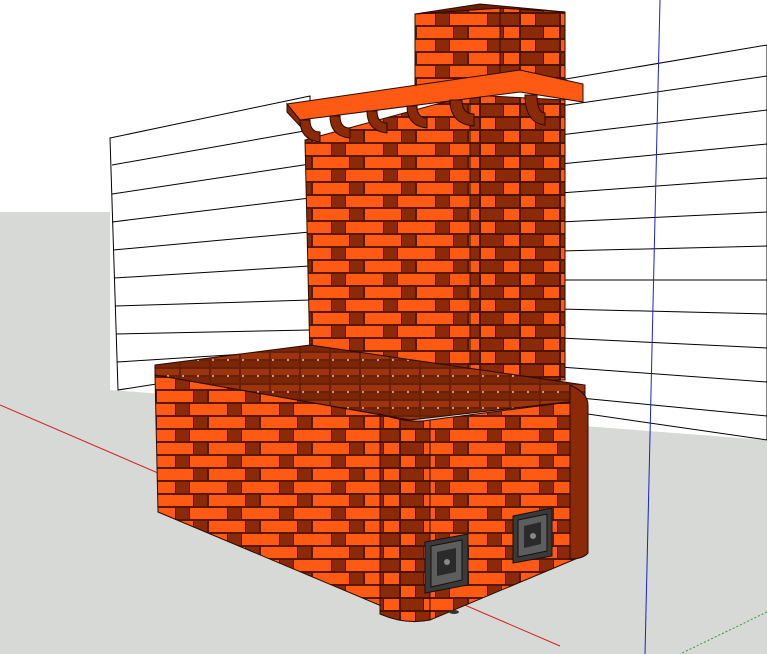  I want to click on ground-marker, so click(454, 612).